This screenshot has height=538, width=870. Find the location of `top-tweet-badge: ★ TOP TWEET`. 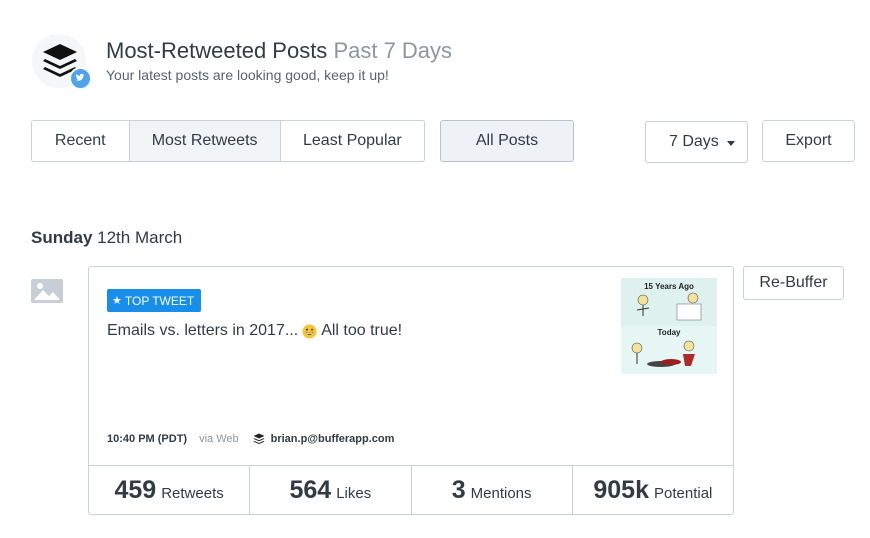

top-tweet-badge: ★ TOP TWEET is located at coordinates (154, 300).